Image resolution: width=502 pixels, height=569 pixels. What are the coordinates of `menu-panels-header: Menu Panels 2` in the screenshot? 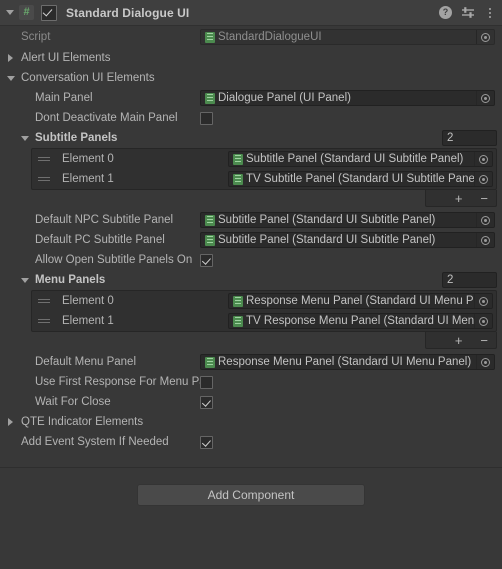 It's located at (251, 280).